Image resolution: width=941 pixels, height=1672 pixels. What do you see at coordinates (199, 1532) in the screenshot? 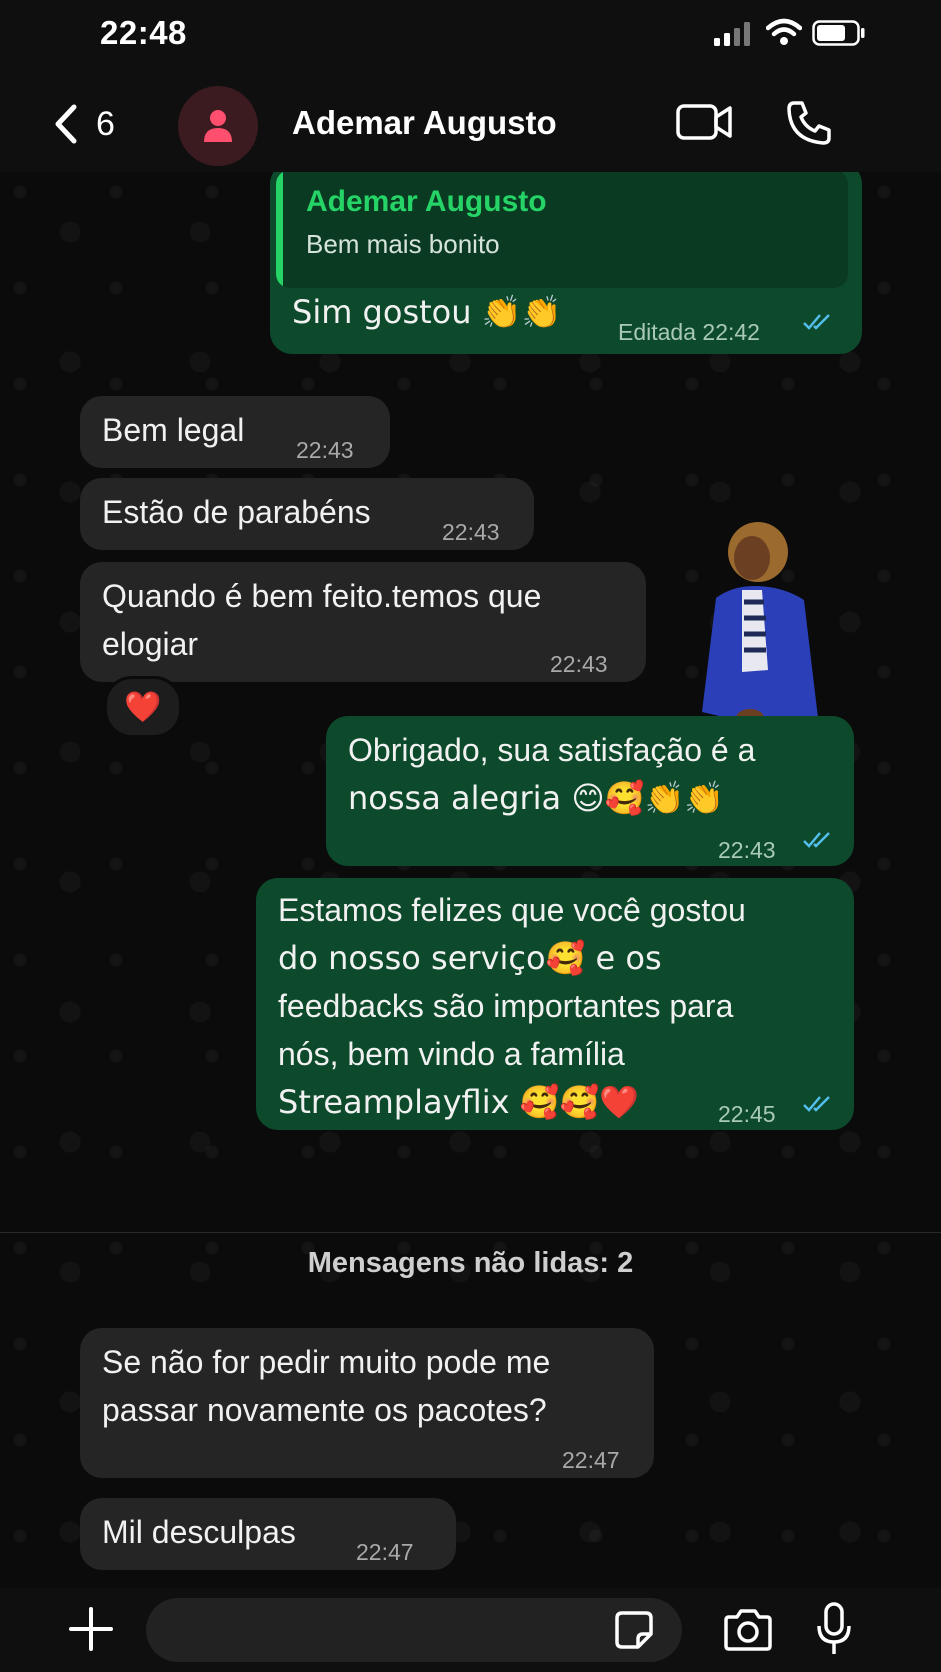
I see `message-text: Mil desculpas` at bounding box center [199, 1532].